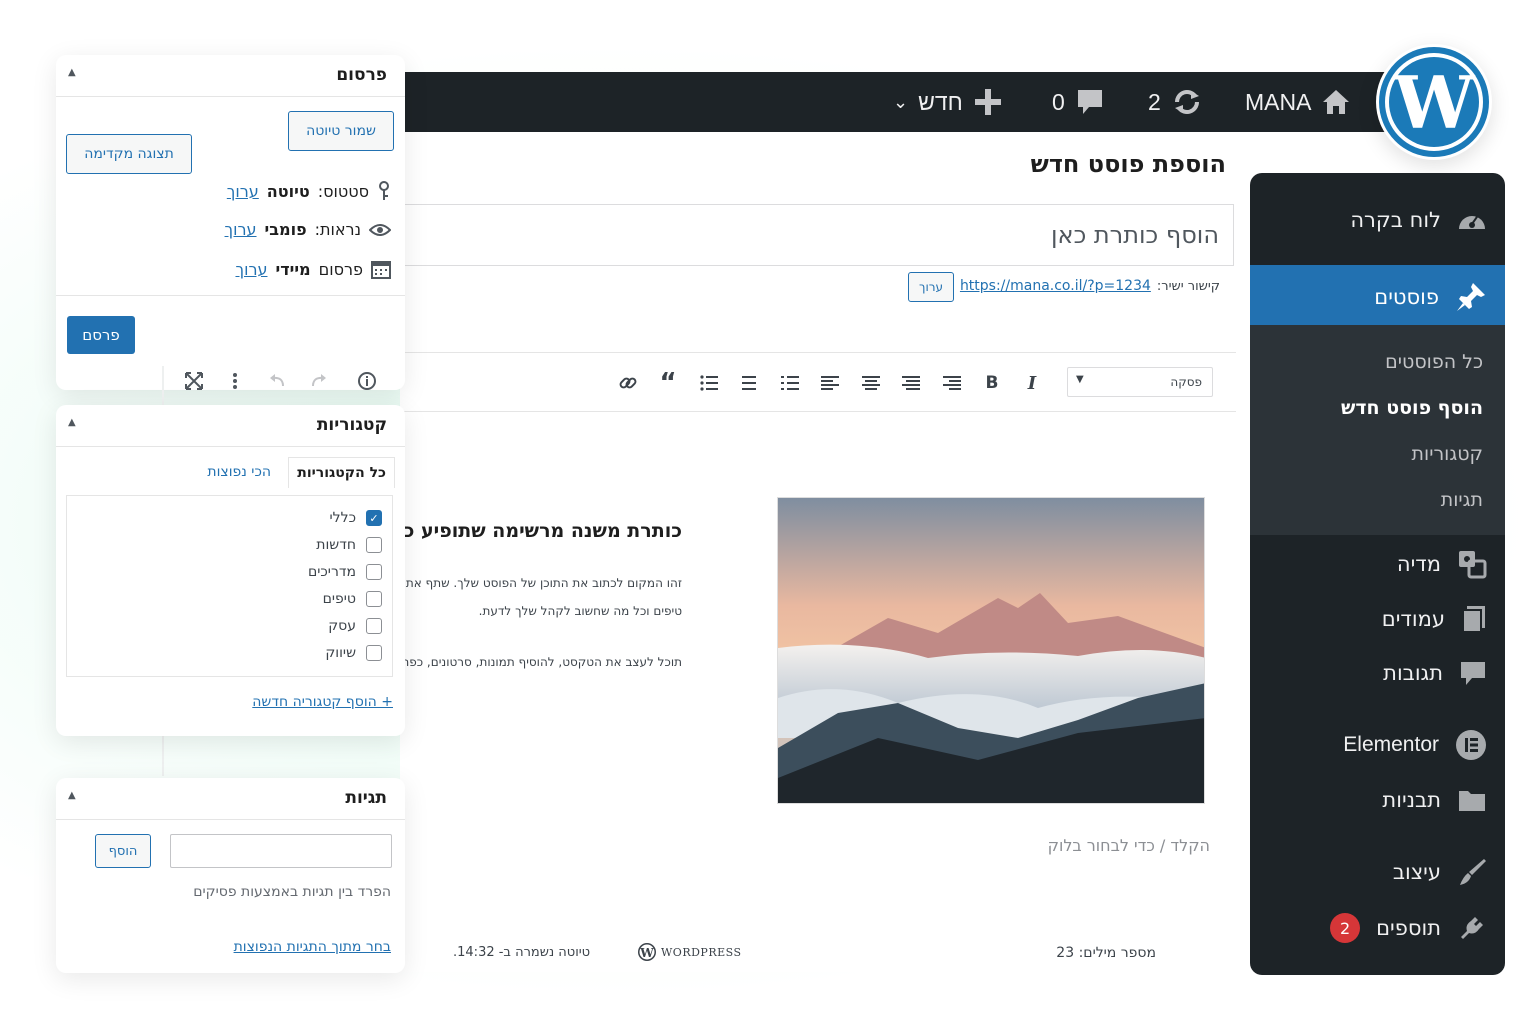 The height and width of the screenshot is (1024, 1536). Describe the element at coordinates (689, 952) in the screenshot. I see `wordpress-wordmark: W WordPress` at that location.